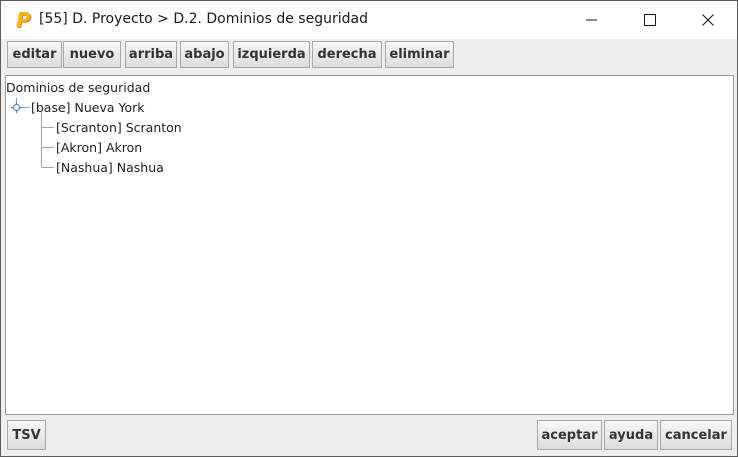  What do you see at coordinates (631, 435) in the screenshot?
I see `ayuda-button: ayuda` at bounding box center [631, 435].